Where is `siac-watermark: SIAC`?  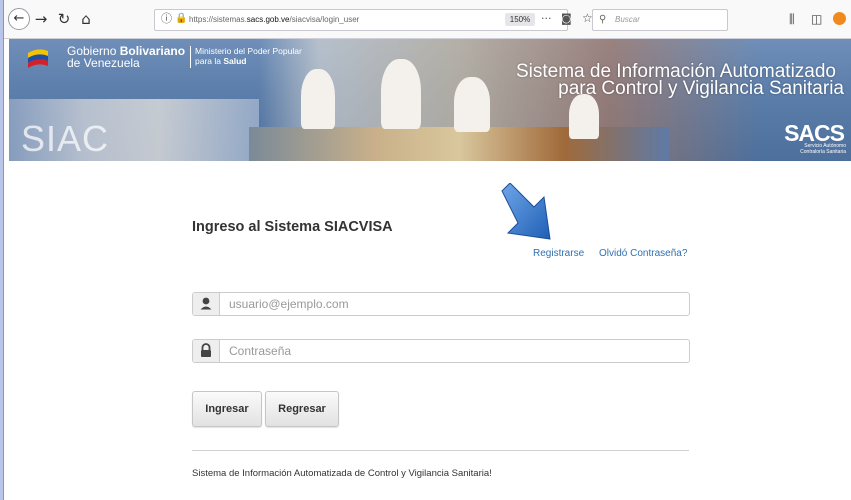
siac-watermark: SIAC is located at coordinates (65, 138).